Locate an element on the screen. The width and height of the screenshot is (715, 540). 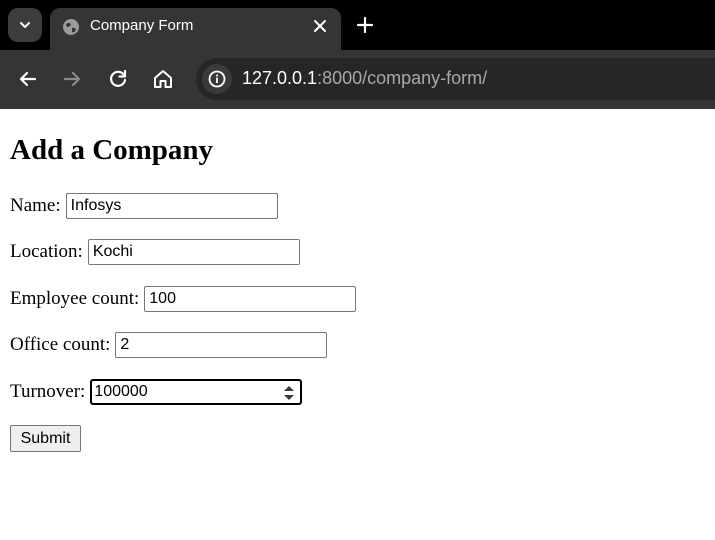
number-spinner-icon is located at coordinates (289, 393).